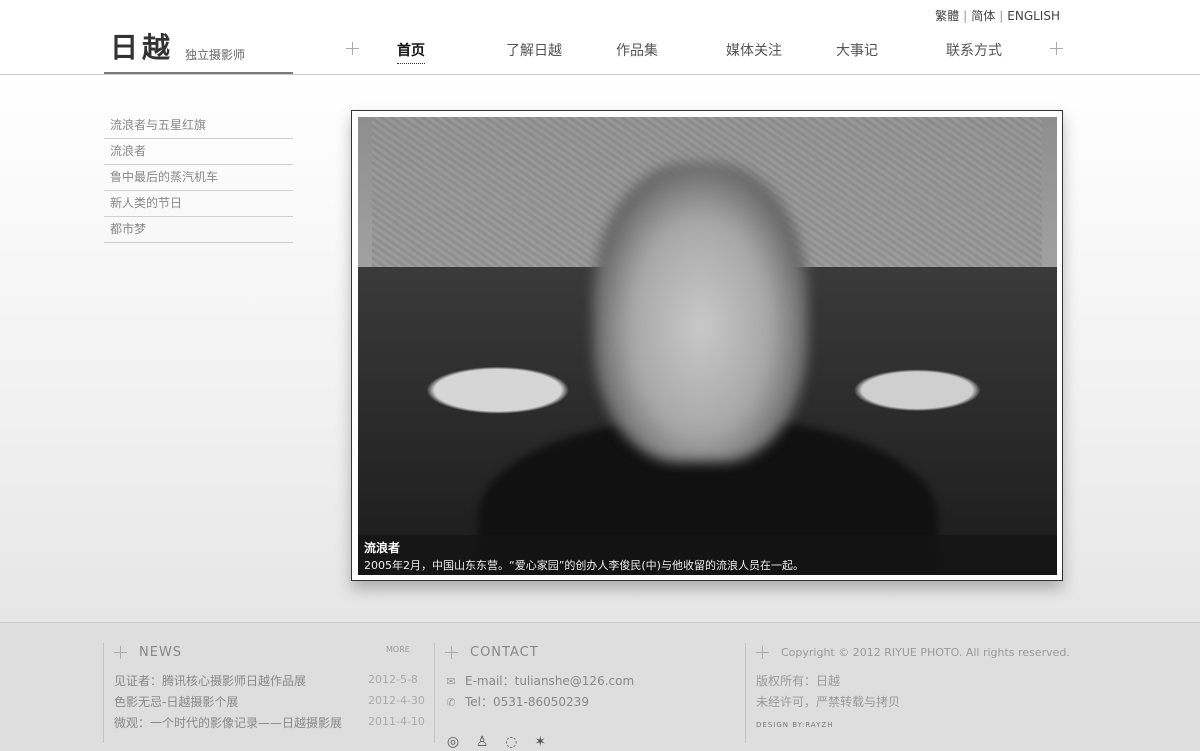 The height and width of the screenshot is (751, 1200). What do you see at coordinates (534, 50) in the screenshot?
I see `nav-about: 了解日越` at bounding box center [534, 50].